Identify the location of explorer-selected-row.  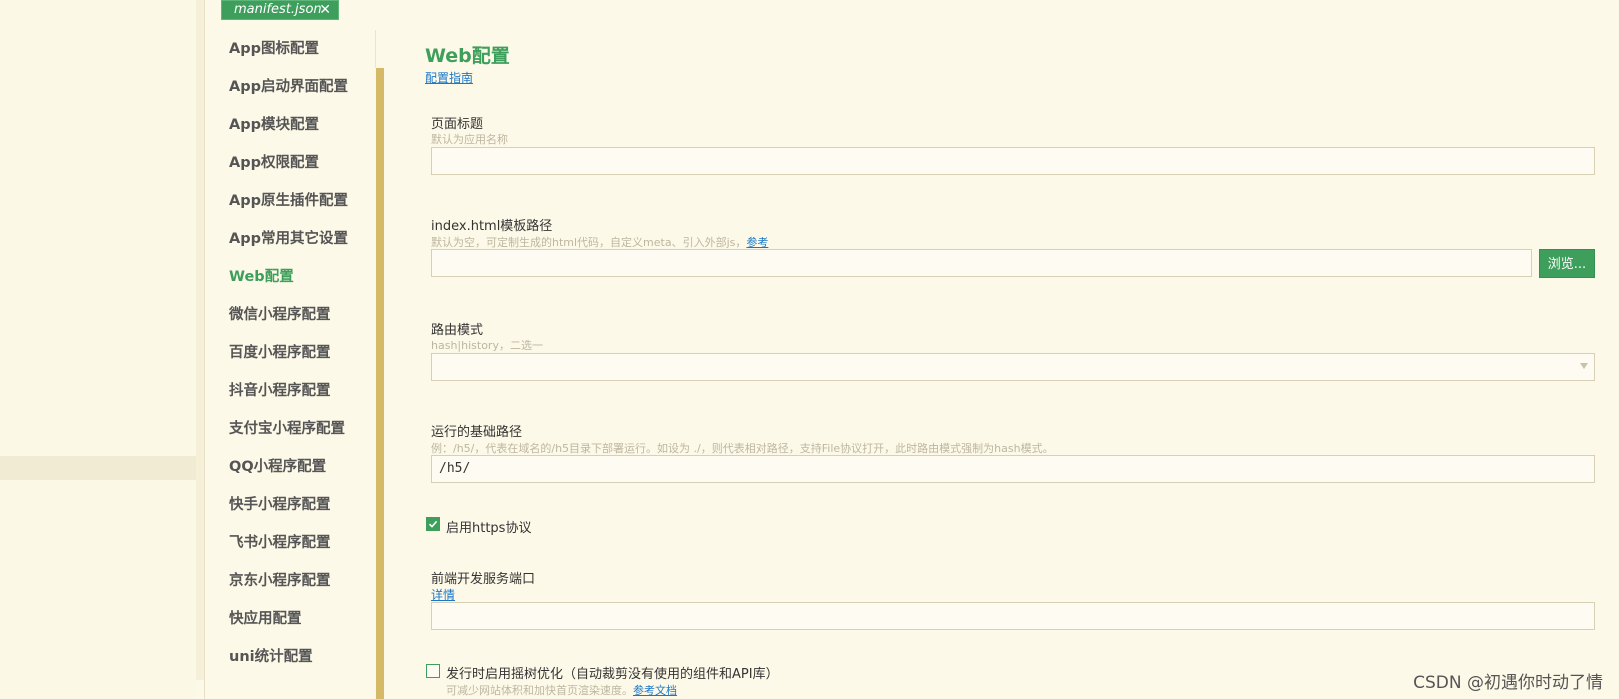
(98, 468).